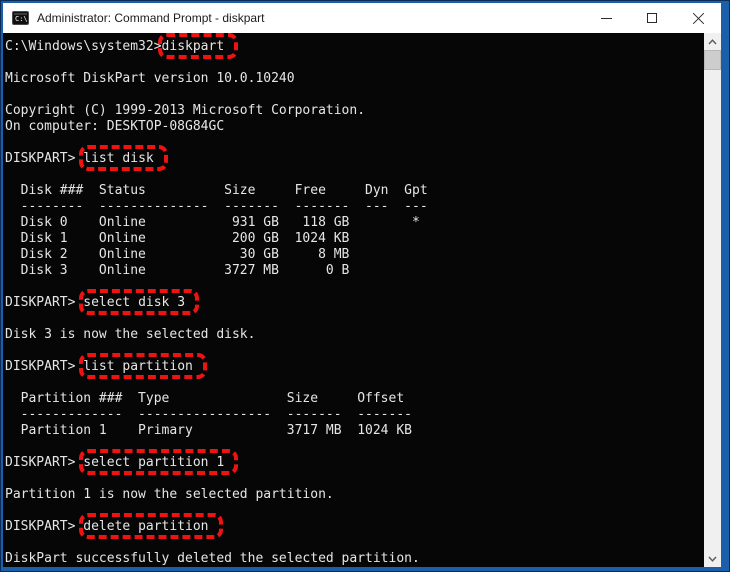  What do you see at coordinates (150, 78) in the screenshot?
I see `terminal-text: Microsoft DiskPart version 10.0.10240` at bounding box center [150, 78].